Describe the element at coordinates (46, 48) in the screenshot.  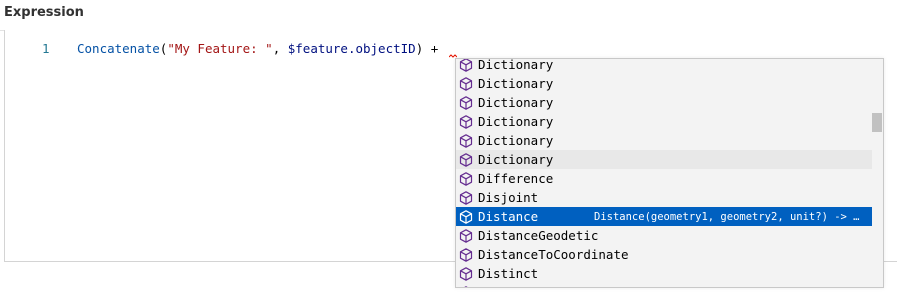
I see `line-number: 1` at that location.